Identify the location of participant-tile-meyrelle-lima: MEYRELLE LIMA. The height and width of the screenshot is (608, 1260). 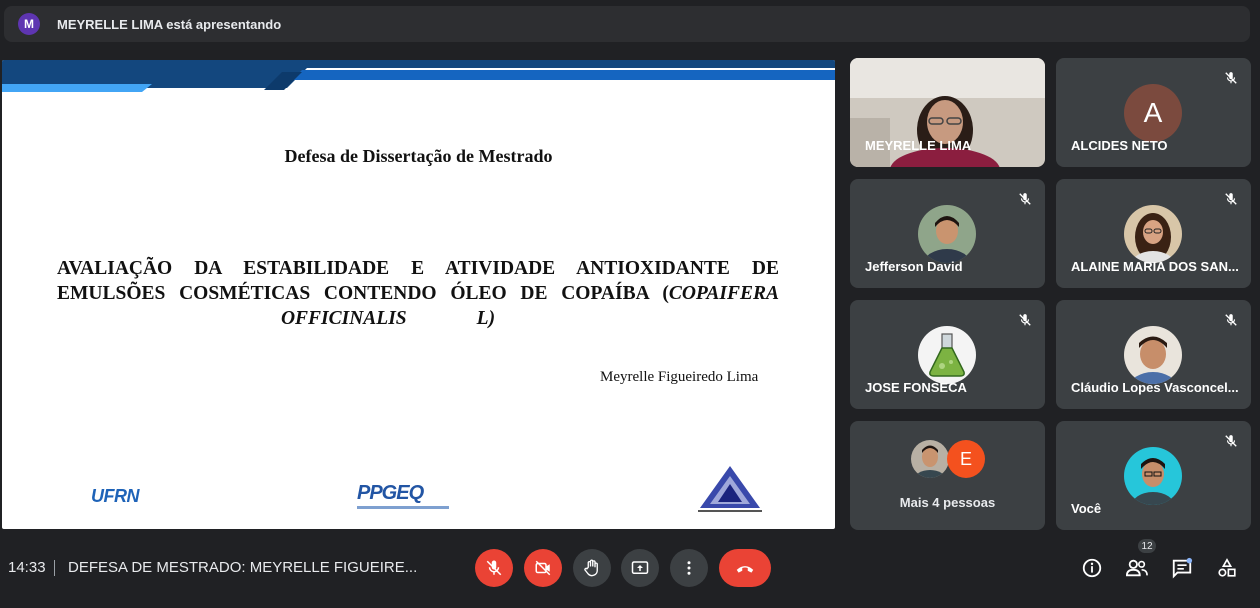
(947, 112).